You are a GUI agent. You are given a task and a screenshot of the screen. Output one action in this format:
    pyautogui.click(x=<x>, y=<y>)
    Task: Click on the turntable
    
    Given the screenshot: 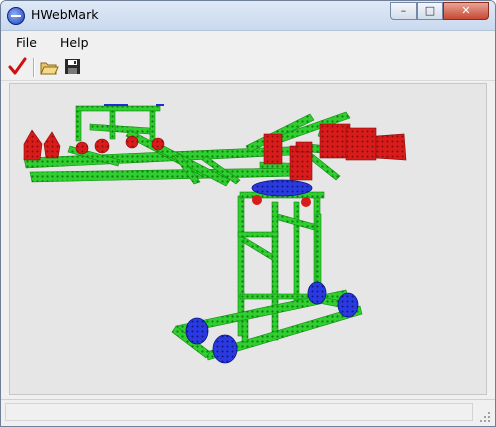 What is the action you would take?
    pyautogui.click(x=282, y=193)
    